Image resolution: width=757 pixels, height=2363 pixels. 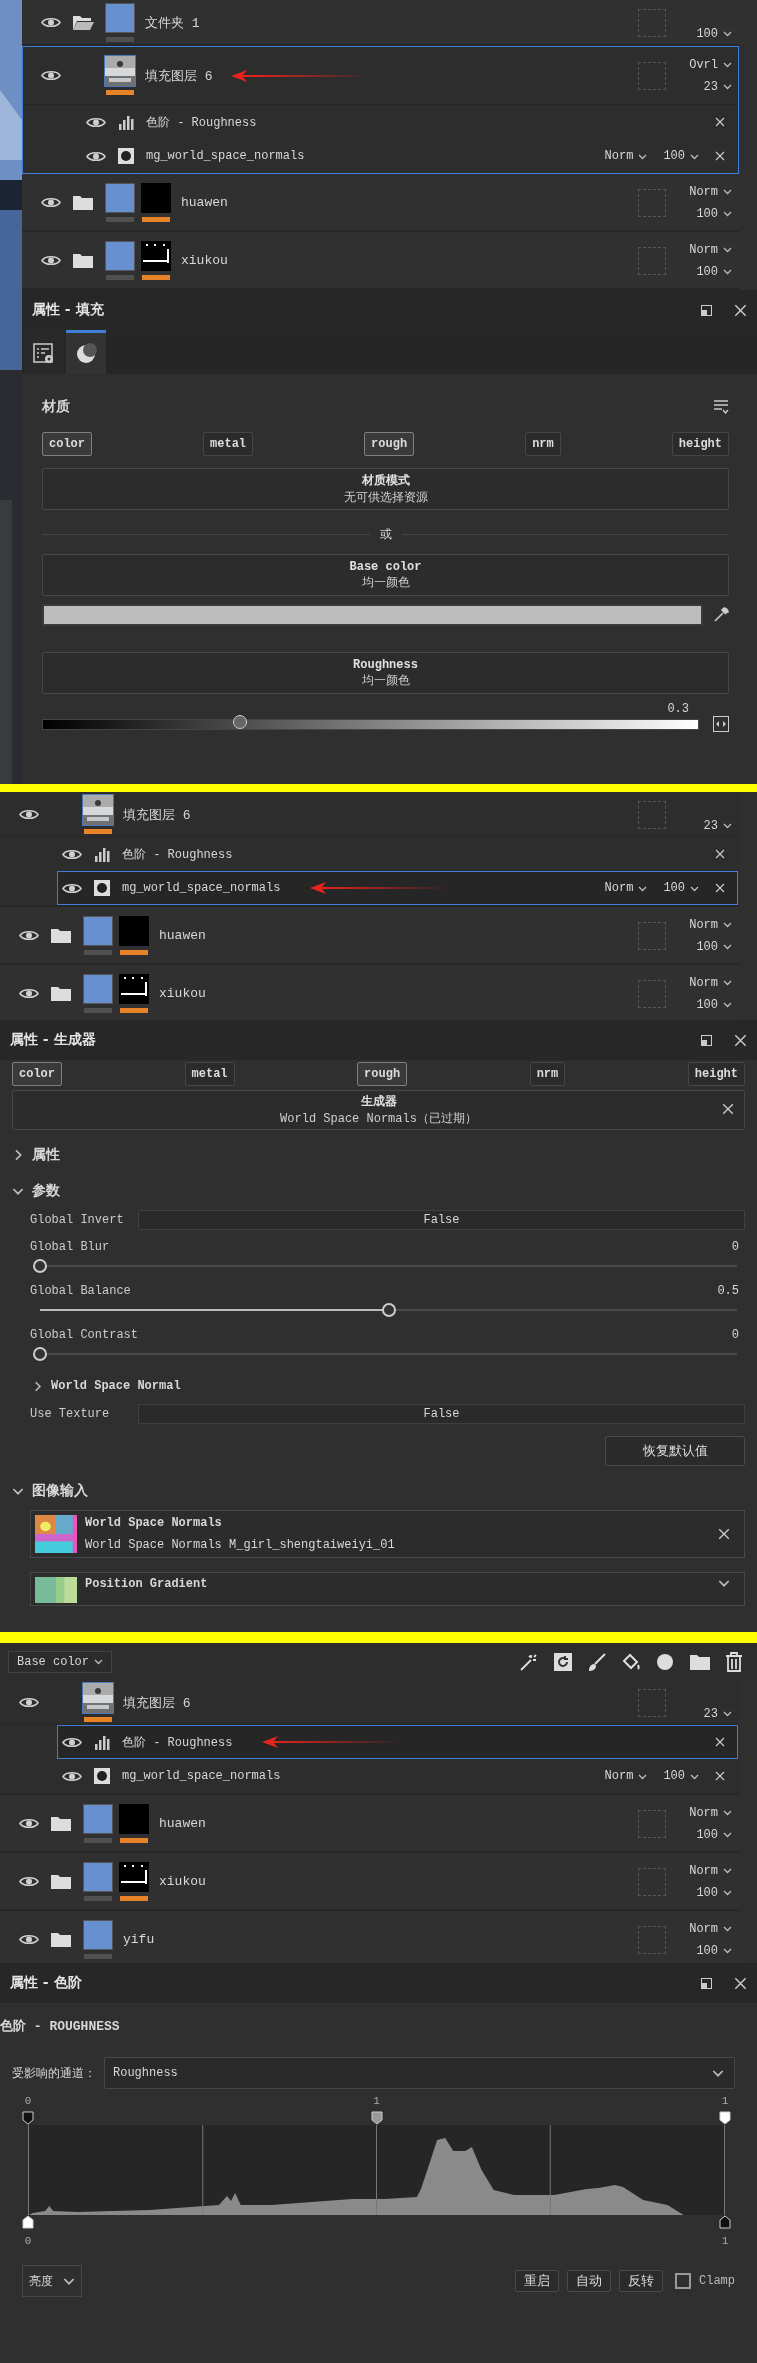 I want to click on action-button: 重启, so click(x=537, y=2281).